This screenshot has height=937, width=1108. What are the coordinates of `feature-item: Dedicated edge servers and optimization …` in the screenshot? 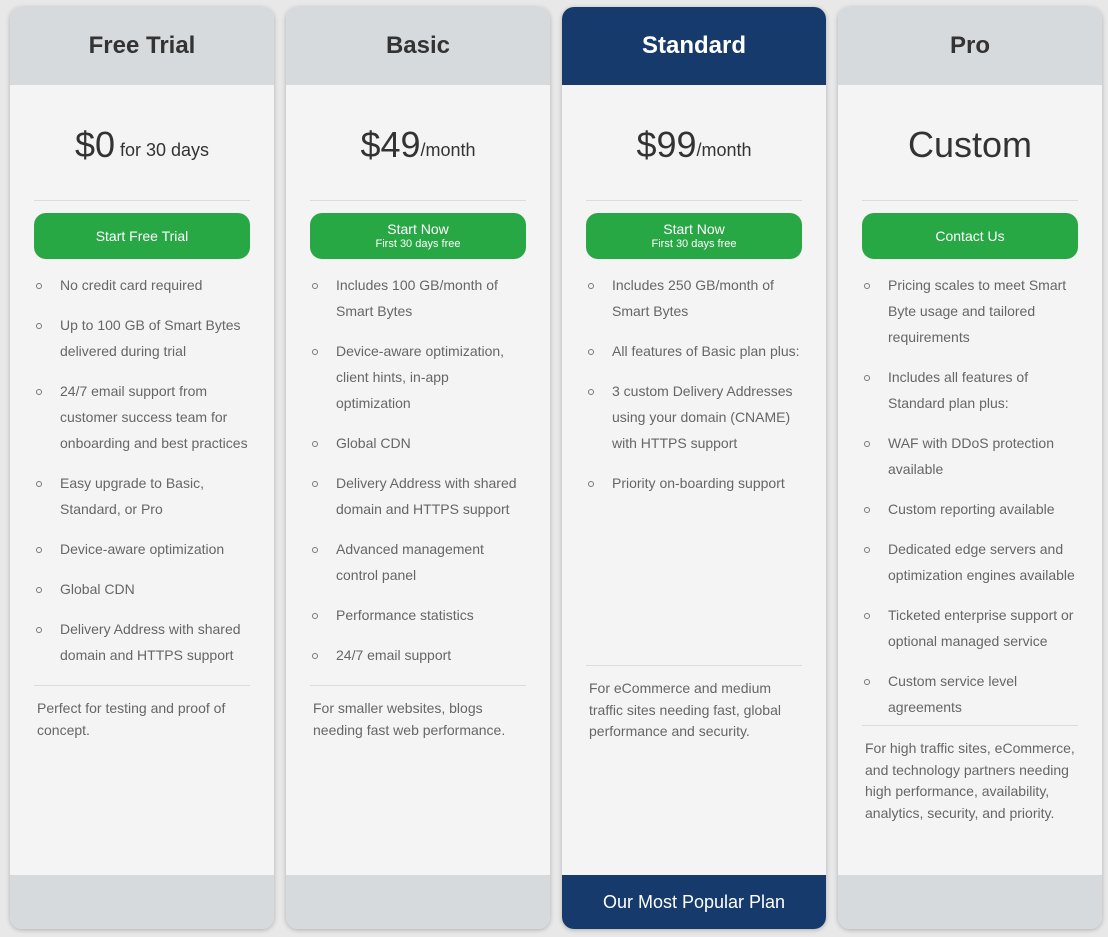 It's located at (971, 562).